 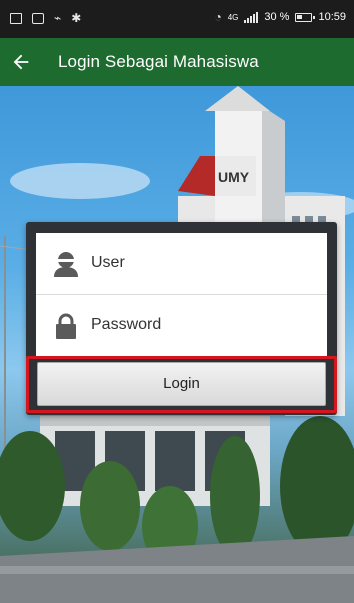 I want to click on page-title: Login Sebagai Mahasiswa, so click(x=158, y=61).